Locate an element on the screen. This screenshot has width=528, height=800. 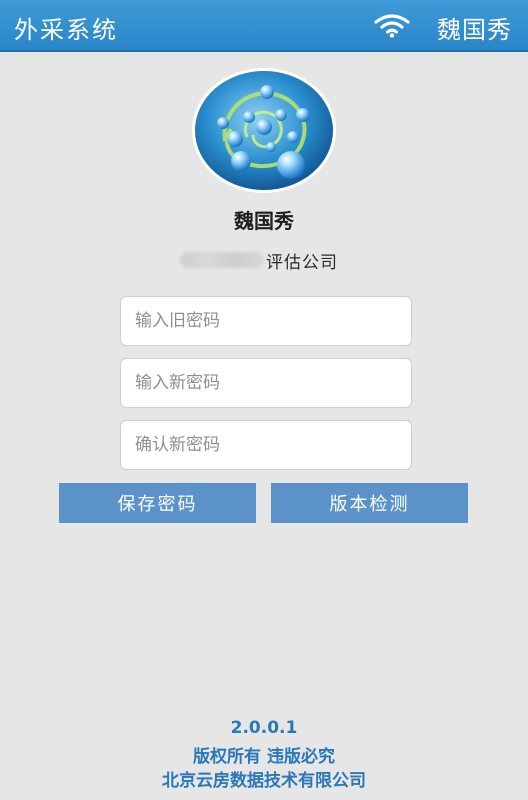
header-user-name: 魏国秀 is located at coordinates (474, 27).